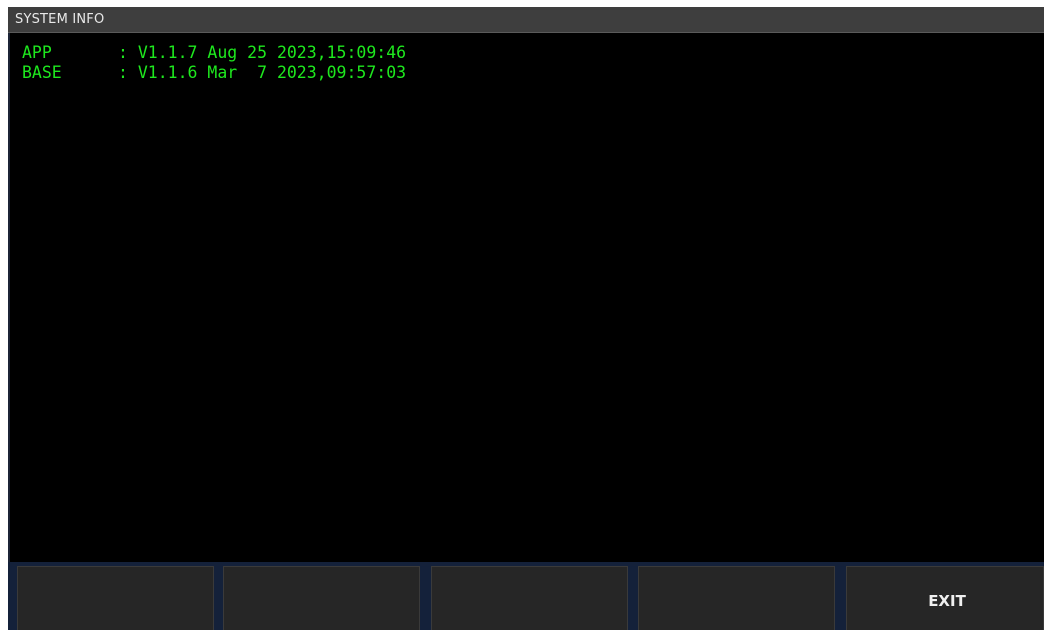 The width and height of the screenshot is (1044, 630). I want to click on info-value-app: : V1.1.7 Aug 25 2023,15:09:46, so click(262, 52).